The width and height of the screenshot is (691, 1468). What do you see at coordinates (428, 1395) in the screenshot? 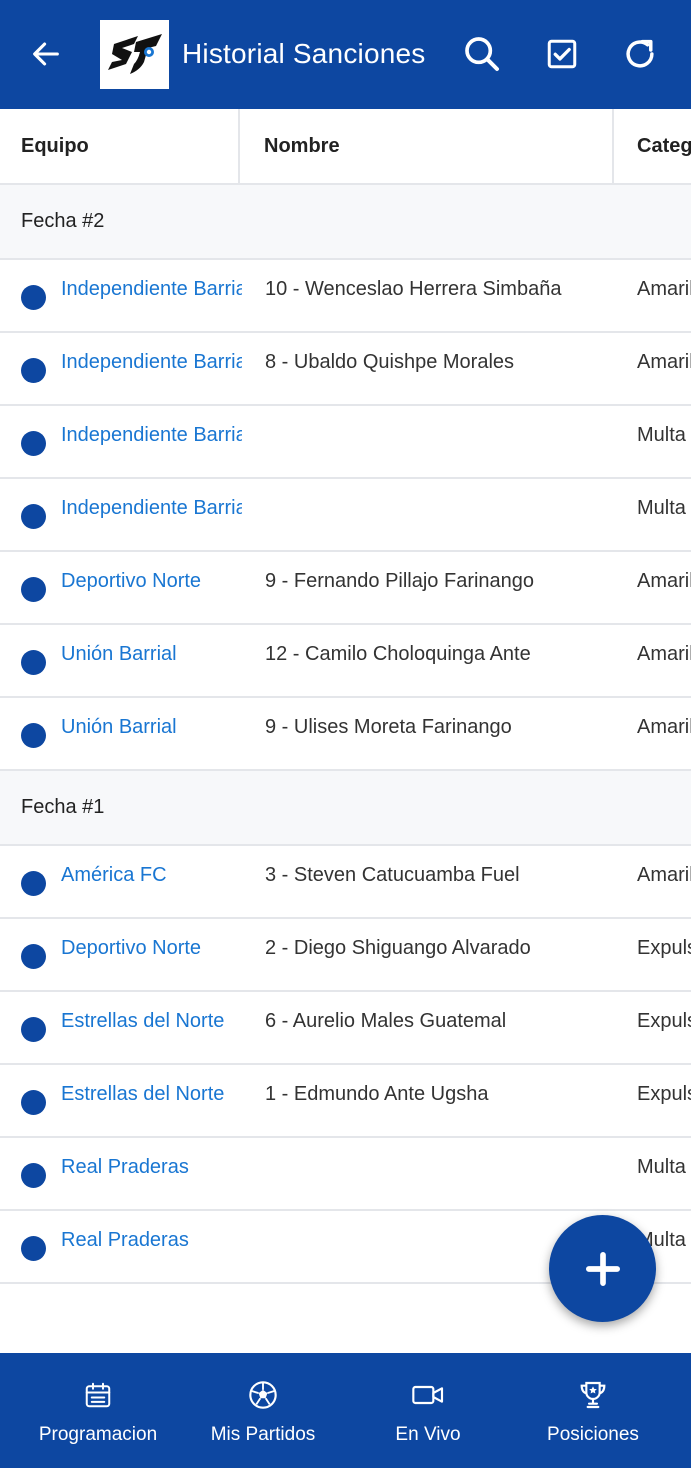
I see `video-camera-icon` at bounding box center [428, 1395].